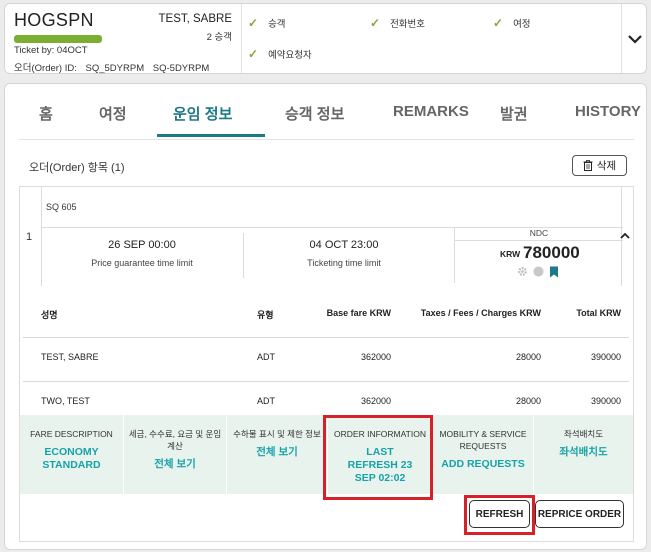 Image resolution: width=651 pixels, height=552 pixels. I want to click on price-guarantee-label: Price guarantee time limit, so click(142, 263).